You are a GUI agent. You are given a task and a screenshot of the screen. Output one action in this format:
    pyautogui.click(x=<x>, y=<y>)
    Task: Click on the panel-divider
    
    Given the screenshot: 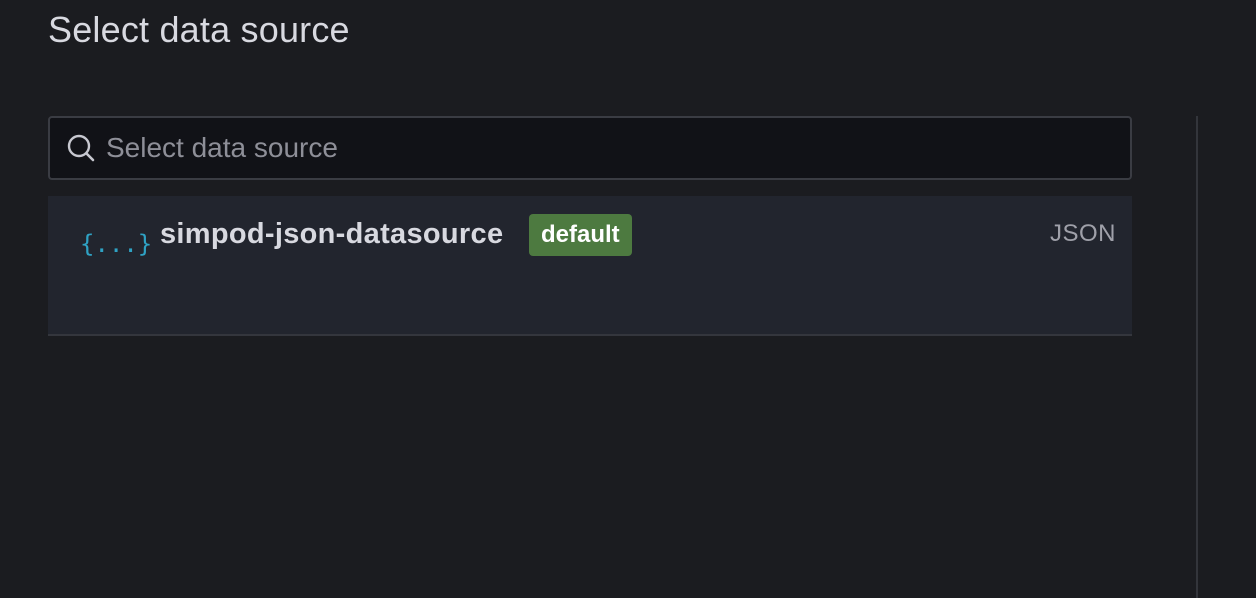 What is the action you would take?
    pyautogui.click(x=1197, y=357)
    